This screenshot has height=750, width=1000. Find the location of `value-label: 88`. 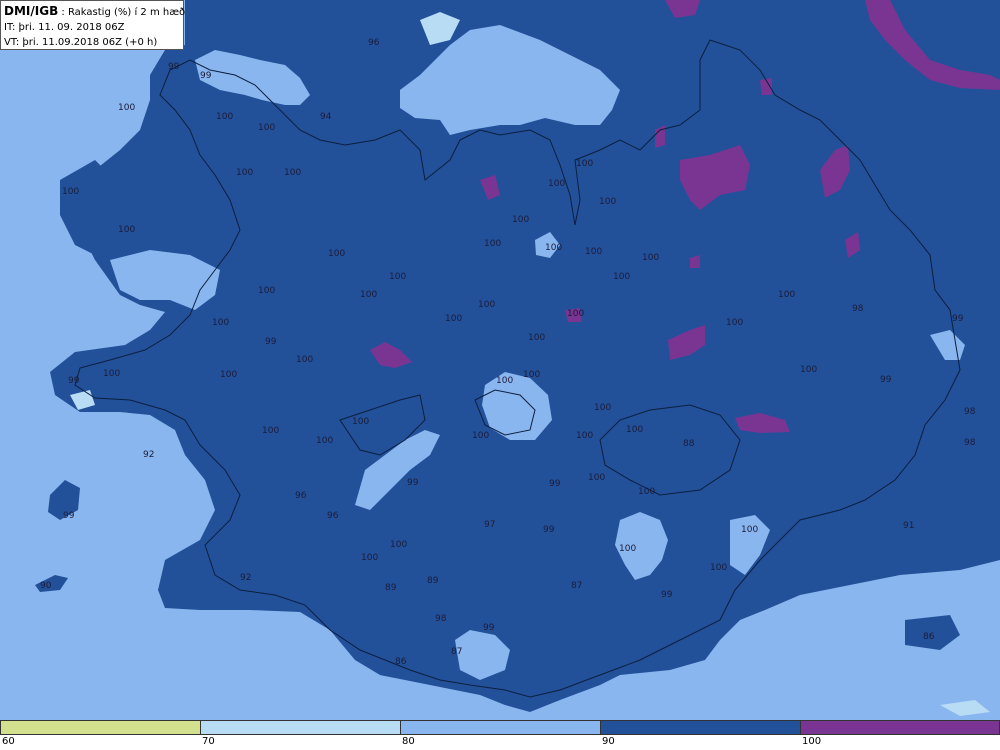

value-label: 88 is located at coordinates (689, 444).